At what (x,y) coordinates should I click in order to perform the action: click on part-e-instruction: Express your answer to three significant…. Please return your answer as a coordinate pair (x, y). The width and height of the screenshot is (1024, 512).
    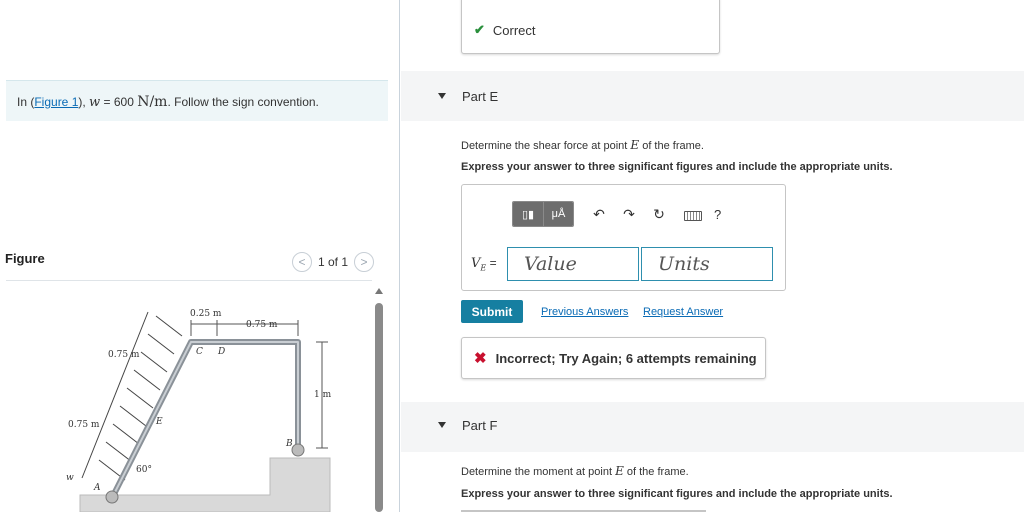
    Looking at the image, I should click on (677, 167).